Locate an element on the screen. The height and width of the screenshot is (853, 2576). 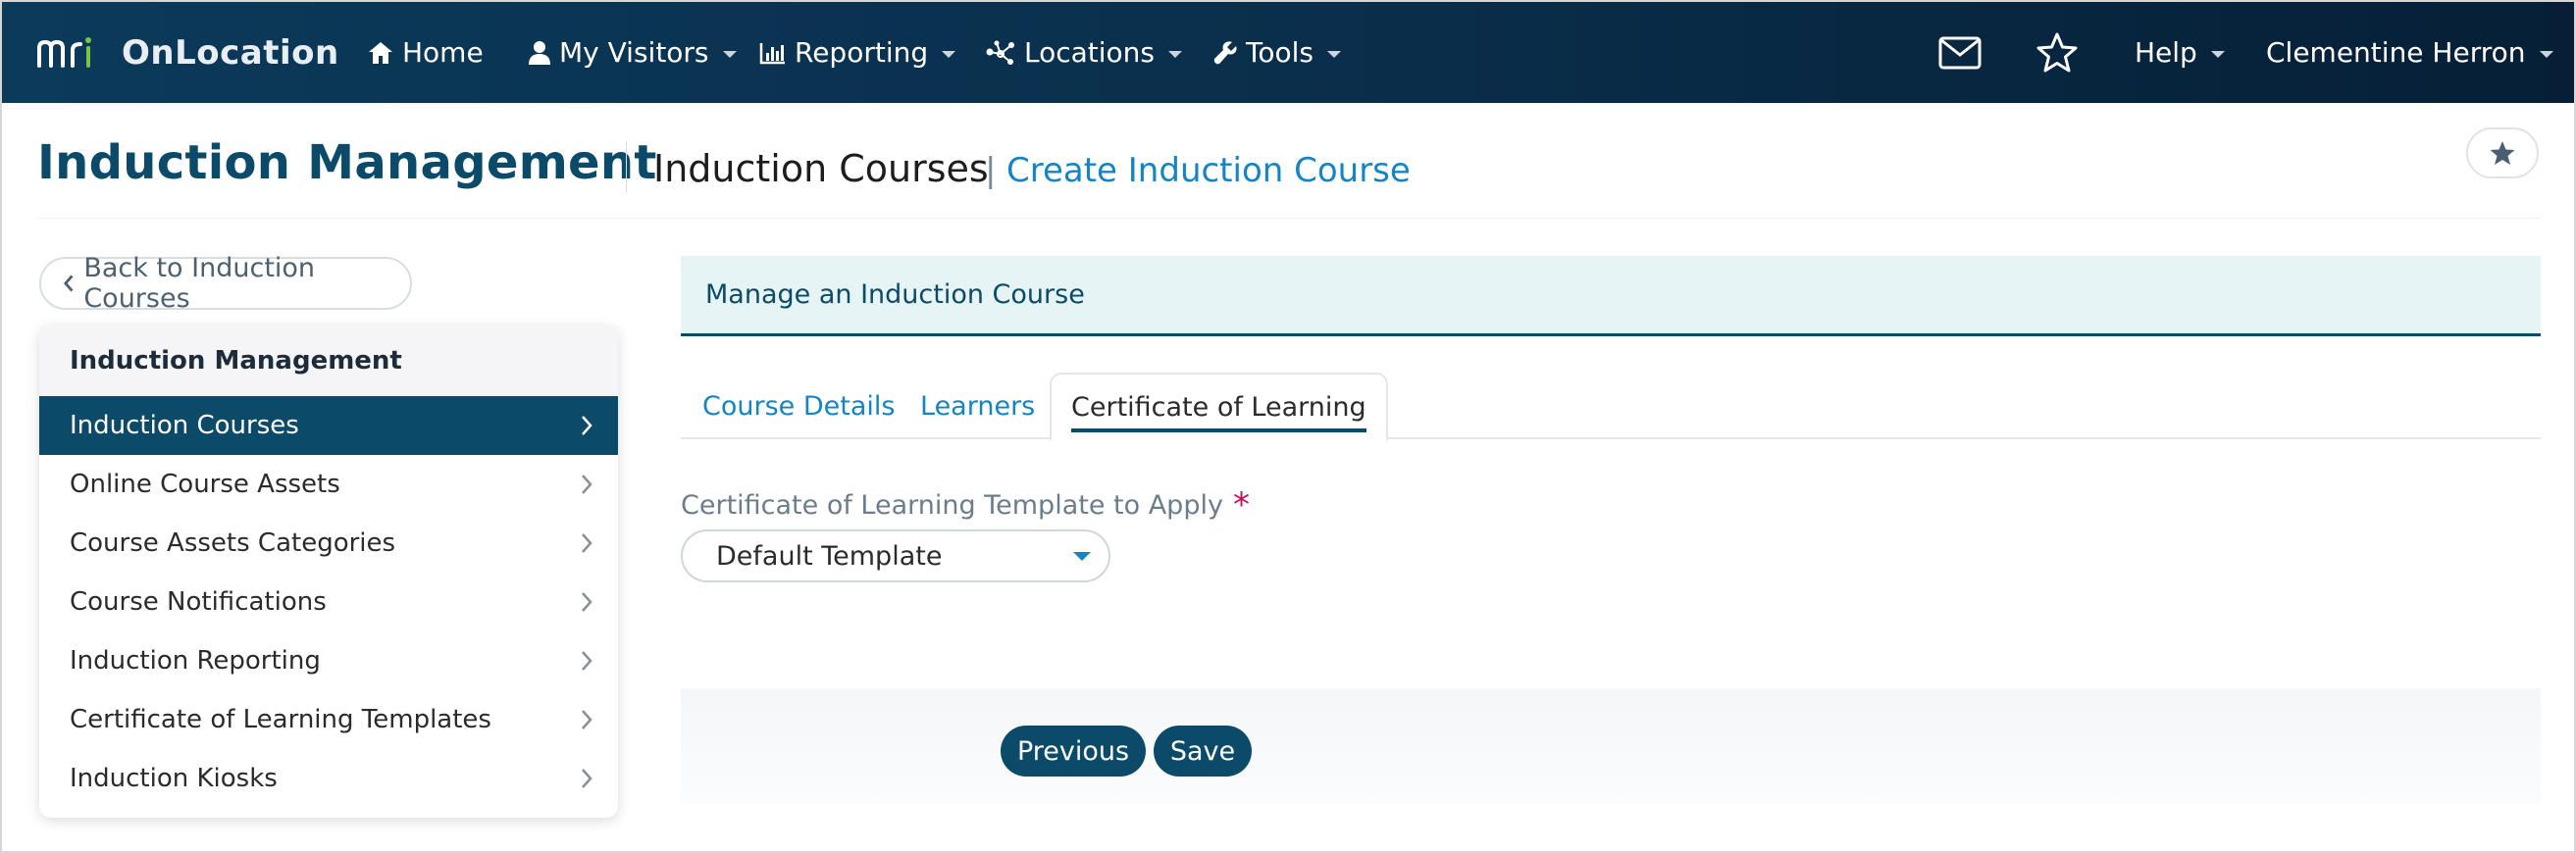
caret-down-icon is located at coordinates (1082, 556).